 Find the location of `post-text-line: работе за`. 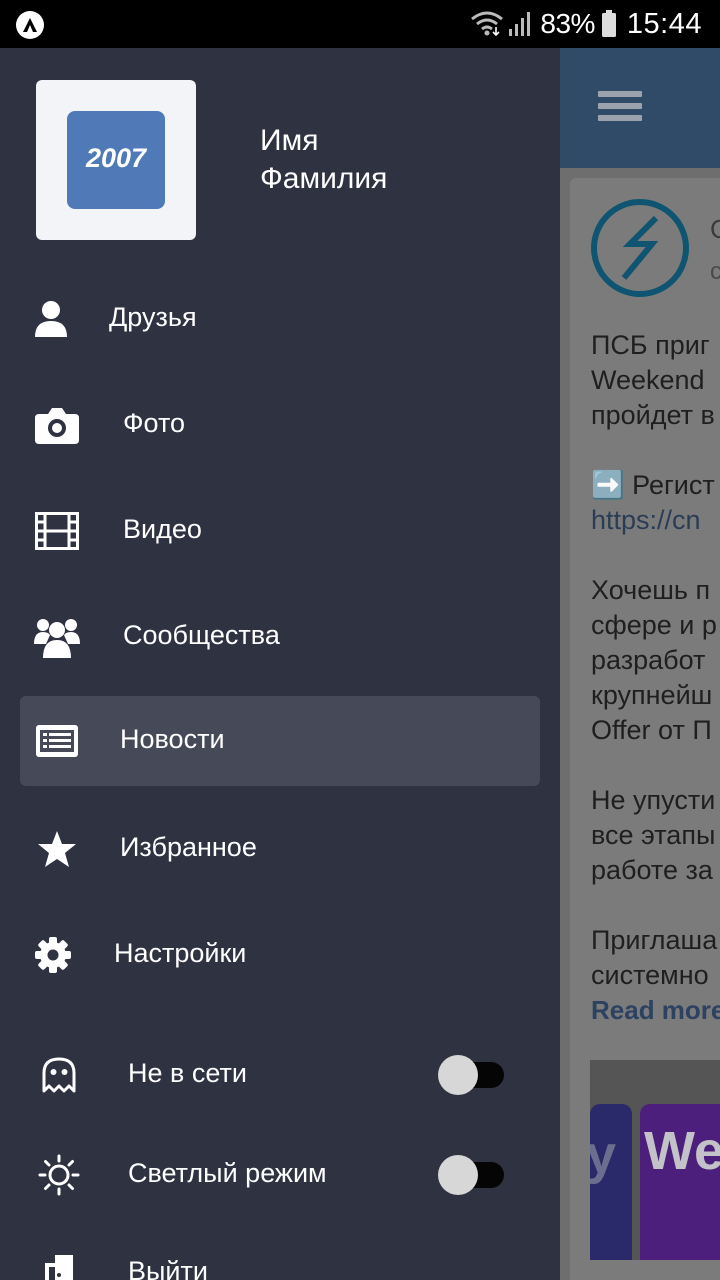

post-text-line: работе за is located at coordinates (652, 870).